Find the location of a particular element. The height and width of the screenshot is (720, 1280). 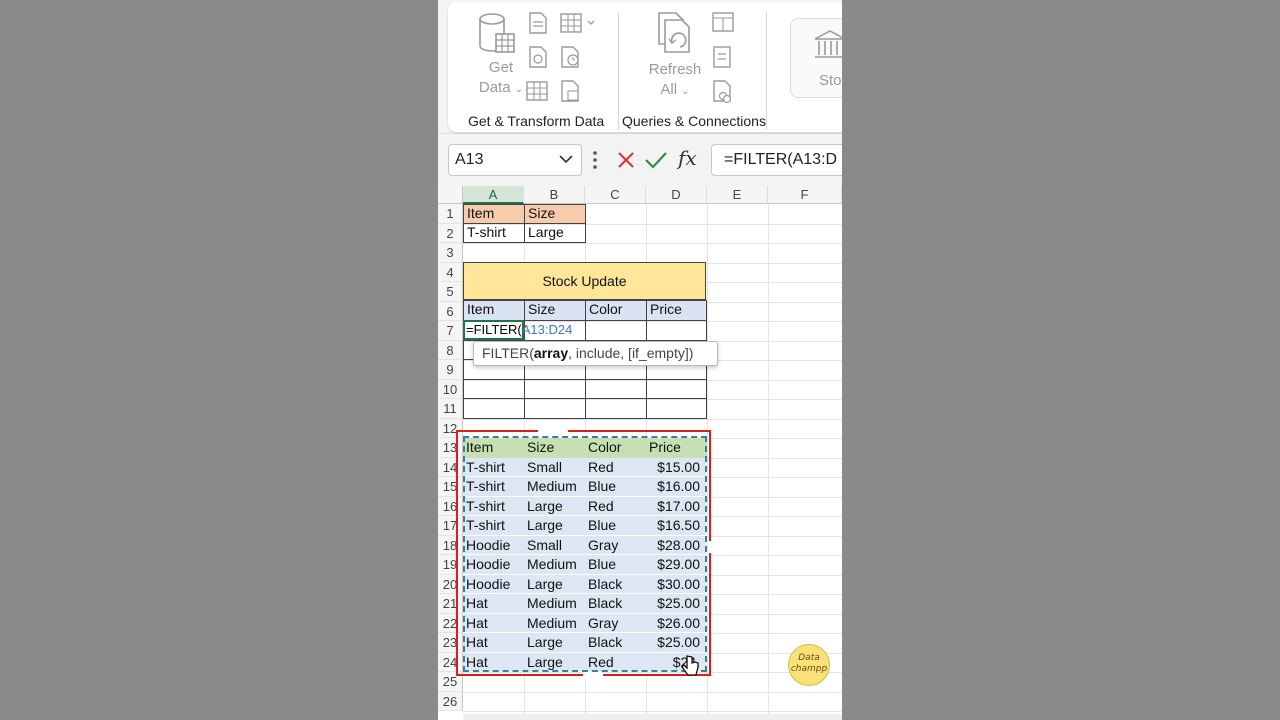

stock-update-title: Stock Update is located at coordinates (584, 281).